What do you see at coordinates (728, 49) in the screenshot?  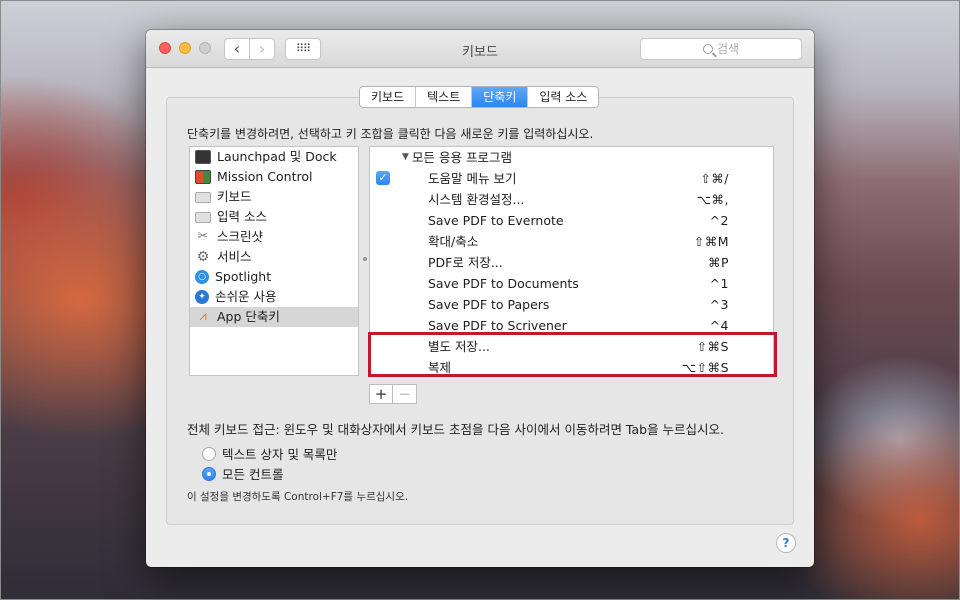 I see `search-placeholder: 검색` at bounding box center [728, 49].